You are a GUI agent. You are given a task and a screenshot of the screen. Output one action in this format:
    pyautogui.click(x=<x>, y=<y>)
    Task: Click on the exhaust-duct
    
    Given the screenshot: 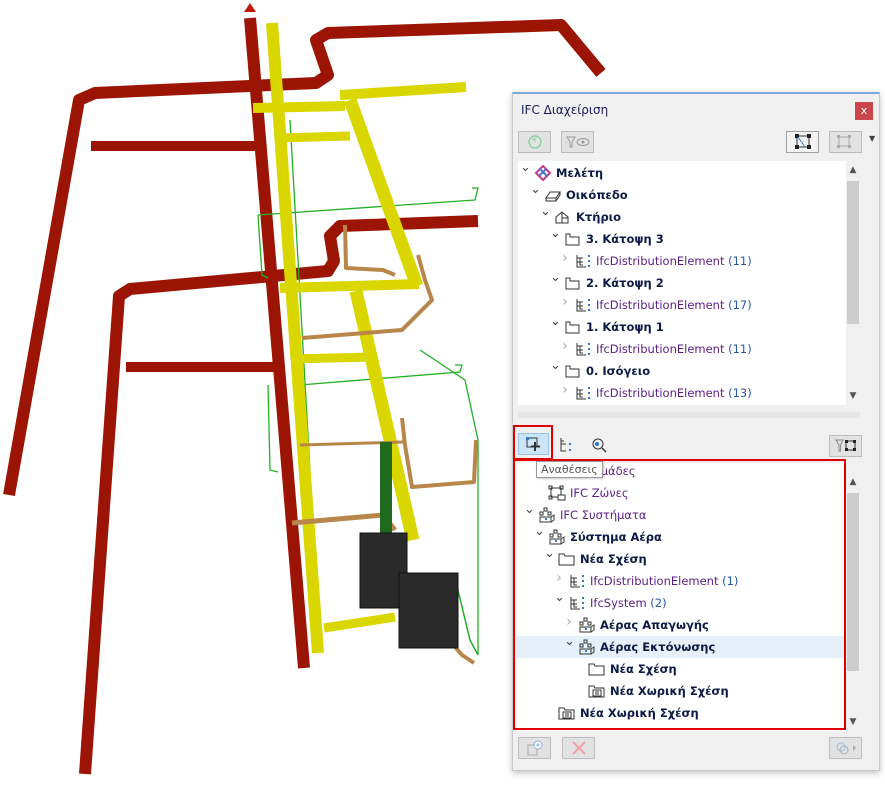 What is the action you would take?
    pyautogui.click(x=383, y=193)
    